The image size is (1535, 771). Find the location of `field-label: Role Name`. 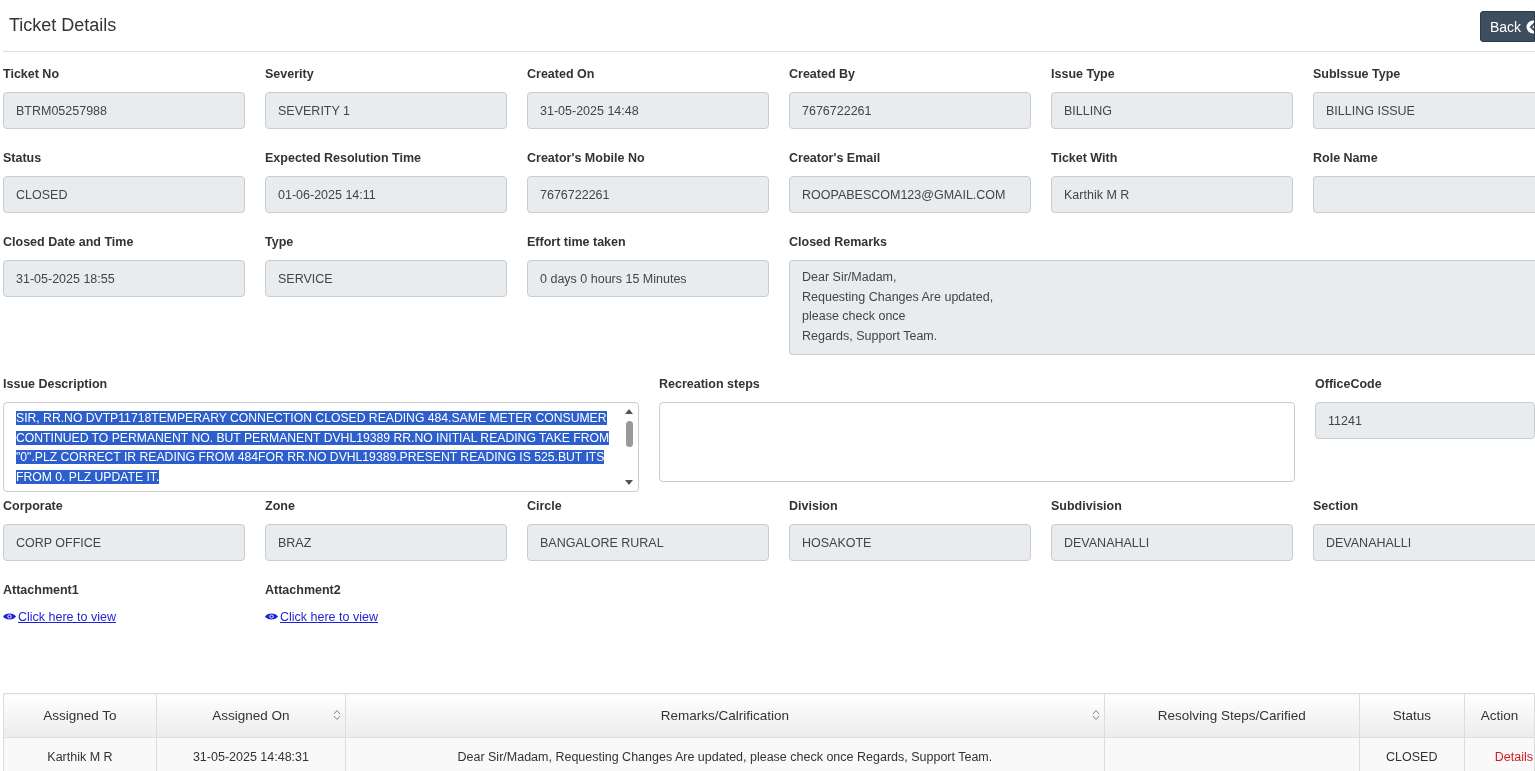

field-label: Role Name is located at coordinates (1346, 158).